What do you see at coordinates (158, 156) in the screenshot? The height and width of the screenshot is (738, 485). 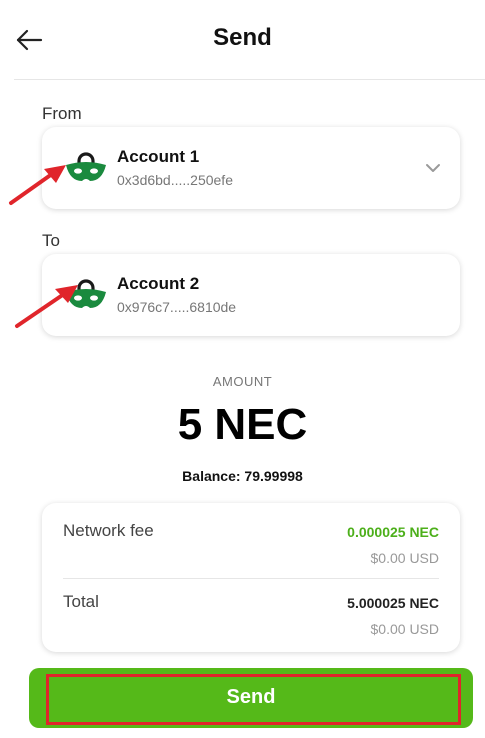 I see `from-account-name: Account 1` at bounding box center [158, 156].